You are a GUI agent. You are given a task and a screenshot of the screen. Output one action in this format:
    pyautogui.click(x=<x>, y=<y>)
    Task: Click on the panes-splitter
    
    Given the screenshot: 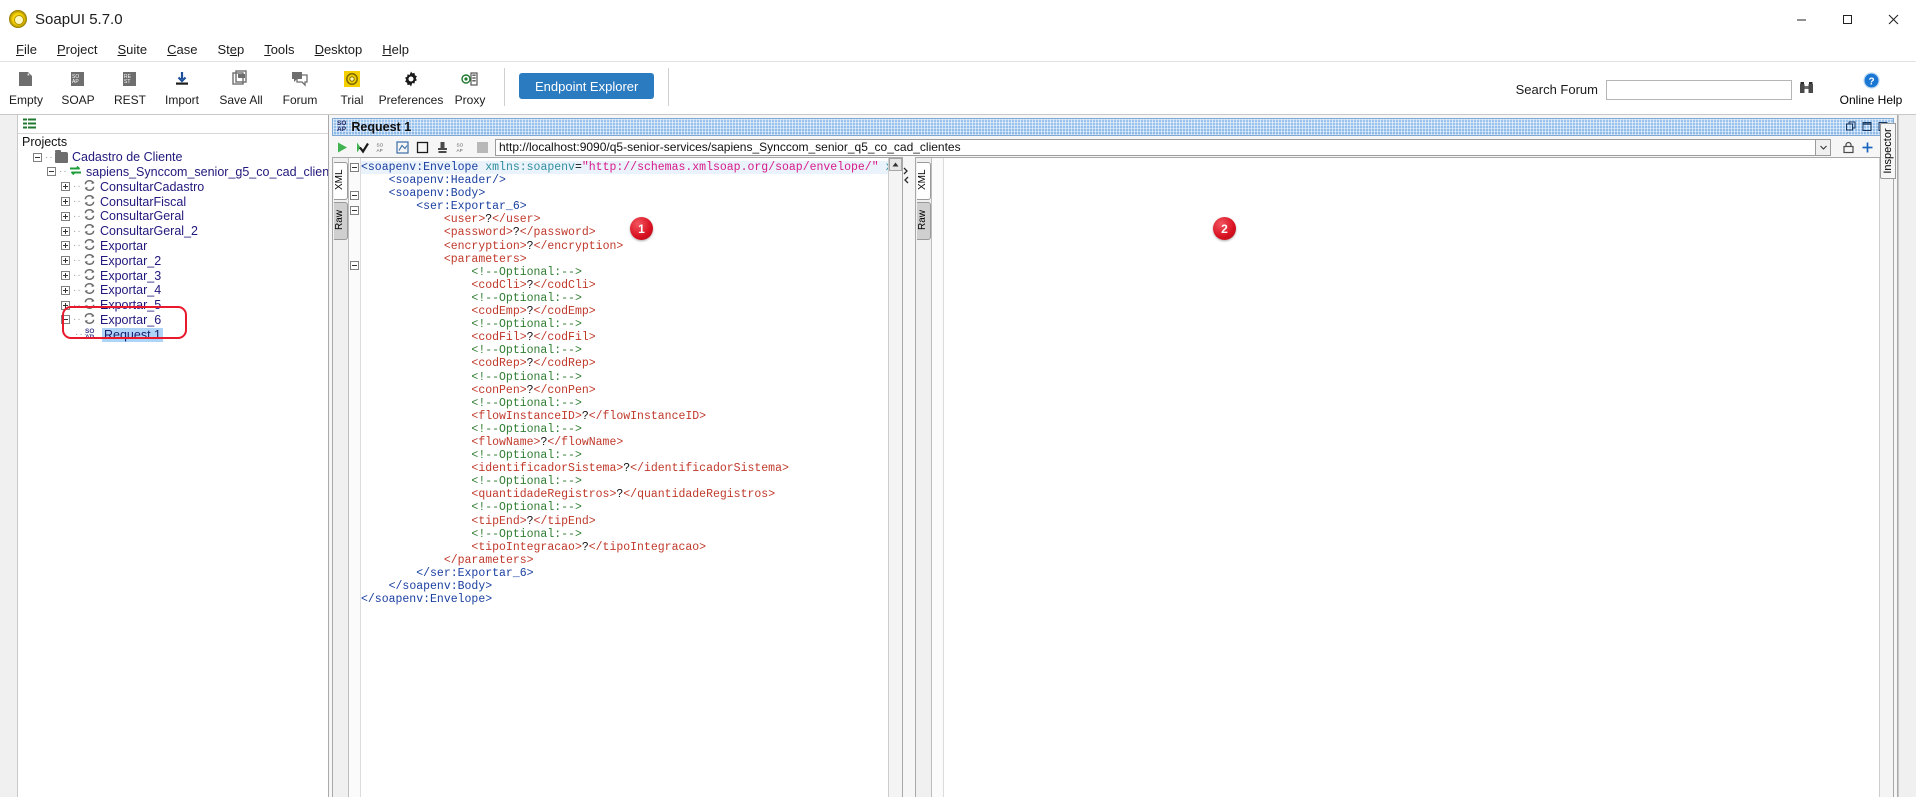 What is the action you would take?
    pyautogui.click(x=906, y=477)
    